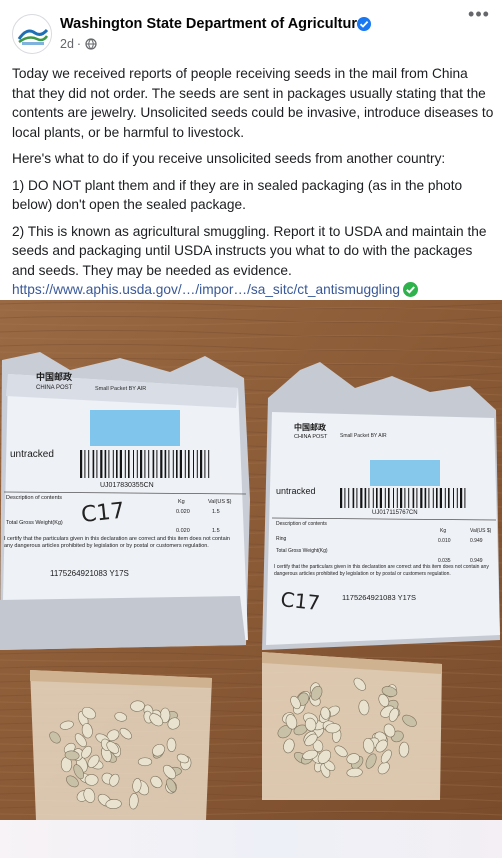 This screenshot has width=502, height=858. I want to click on value-2: 1.5, so click(216, 531).